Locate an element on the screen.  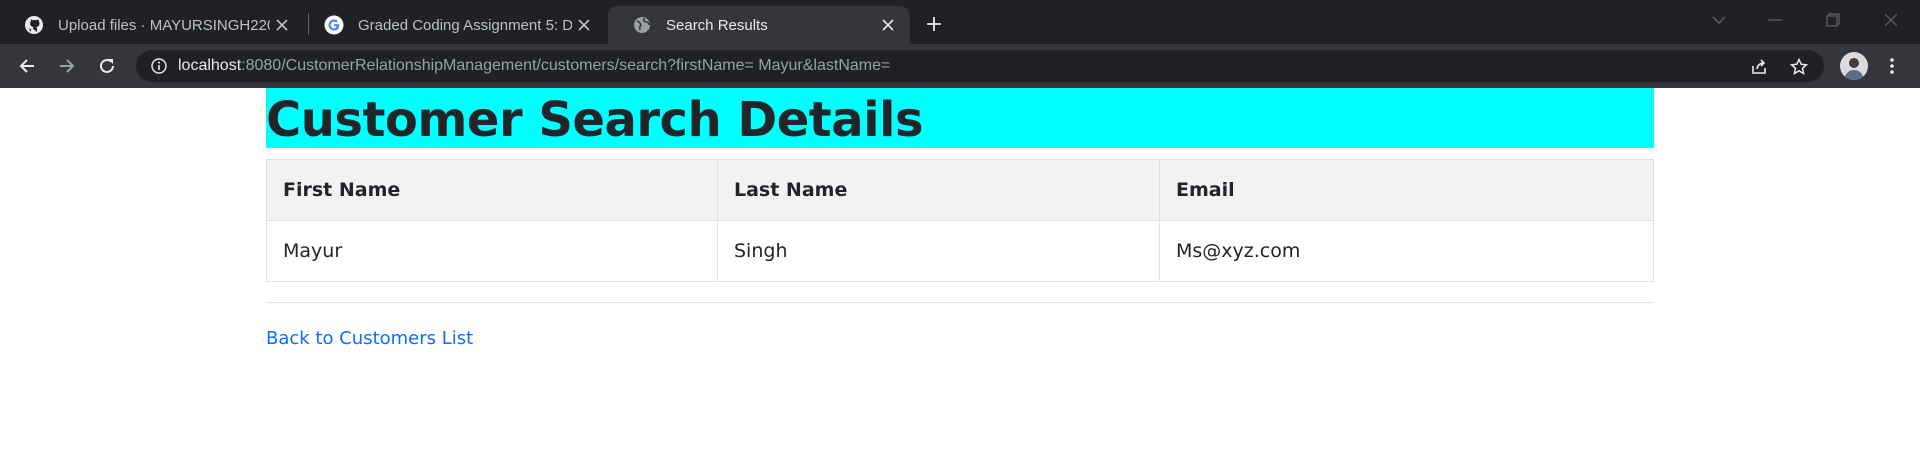
reload-icon is located at coordinates (107, 66).